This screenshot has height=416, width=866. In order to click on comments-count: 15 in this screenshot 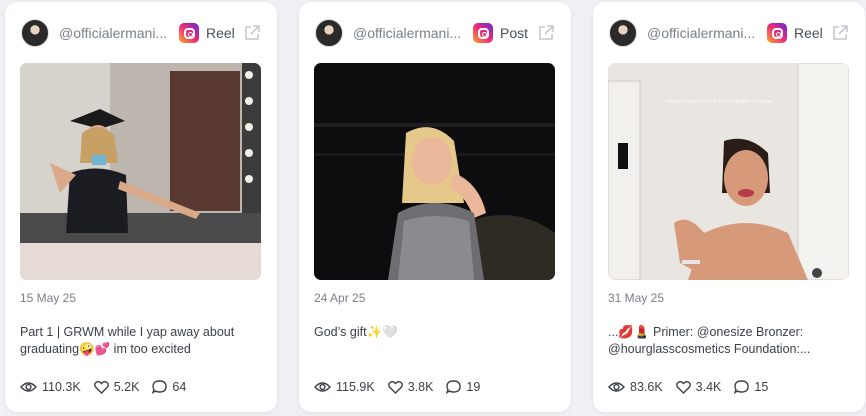, I will do `click(761, 387)`.